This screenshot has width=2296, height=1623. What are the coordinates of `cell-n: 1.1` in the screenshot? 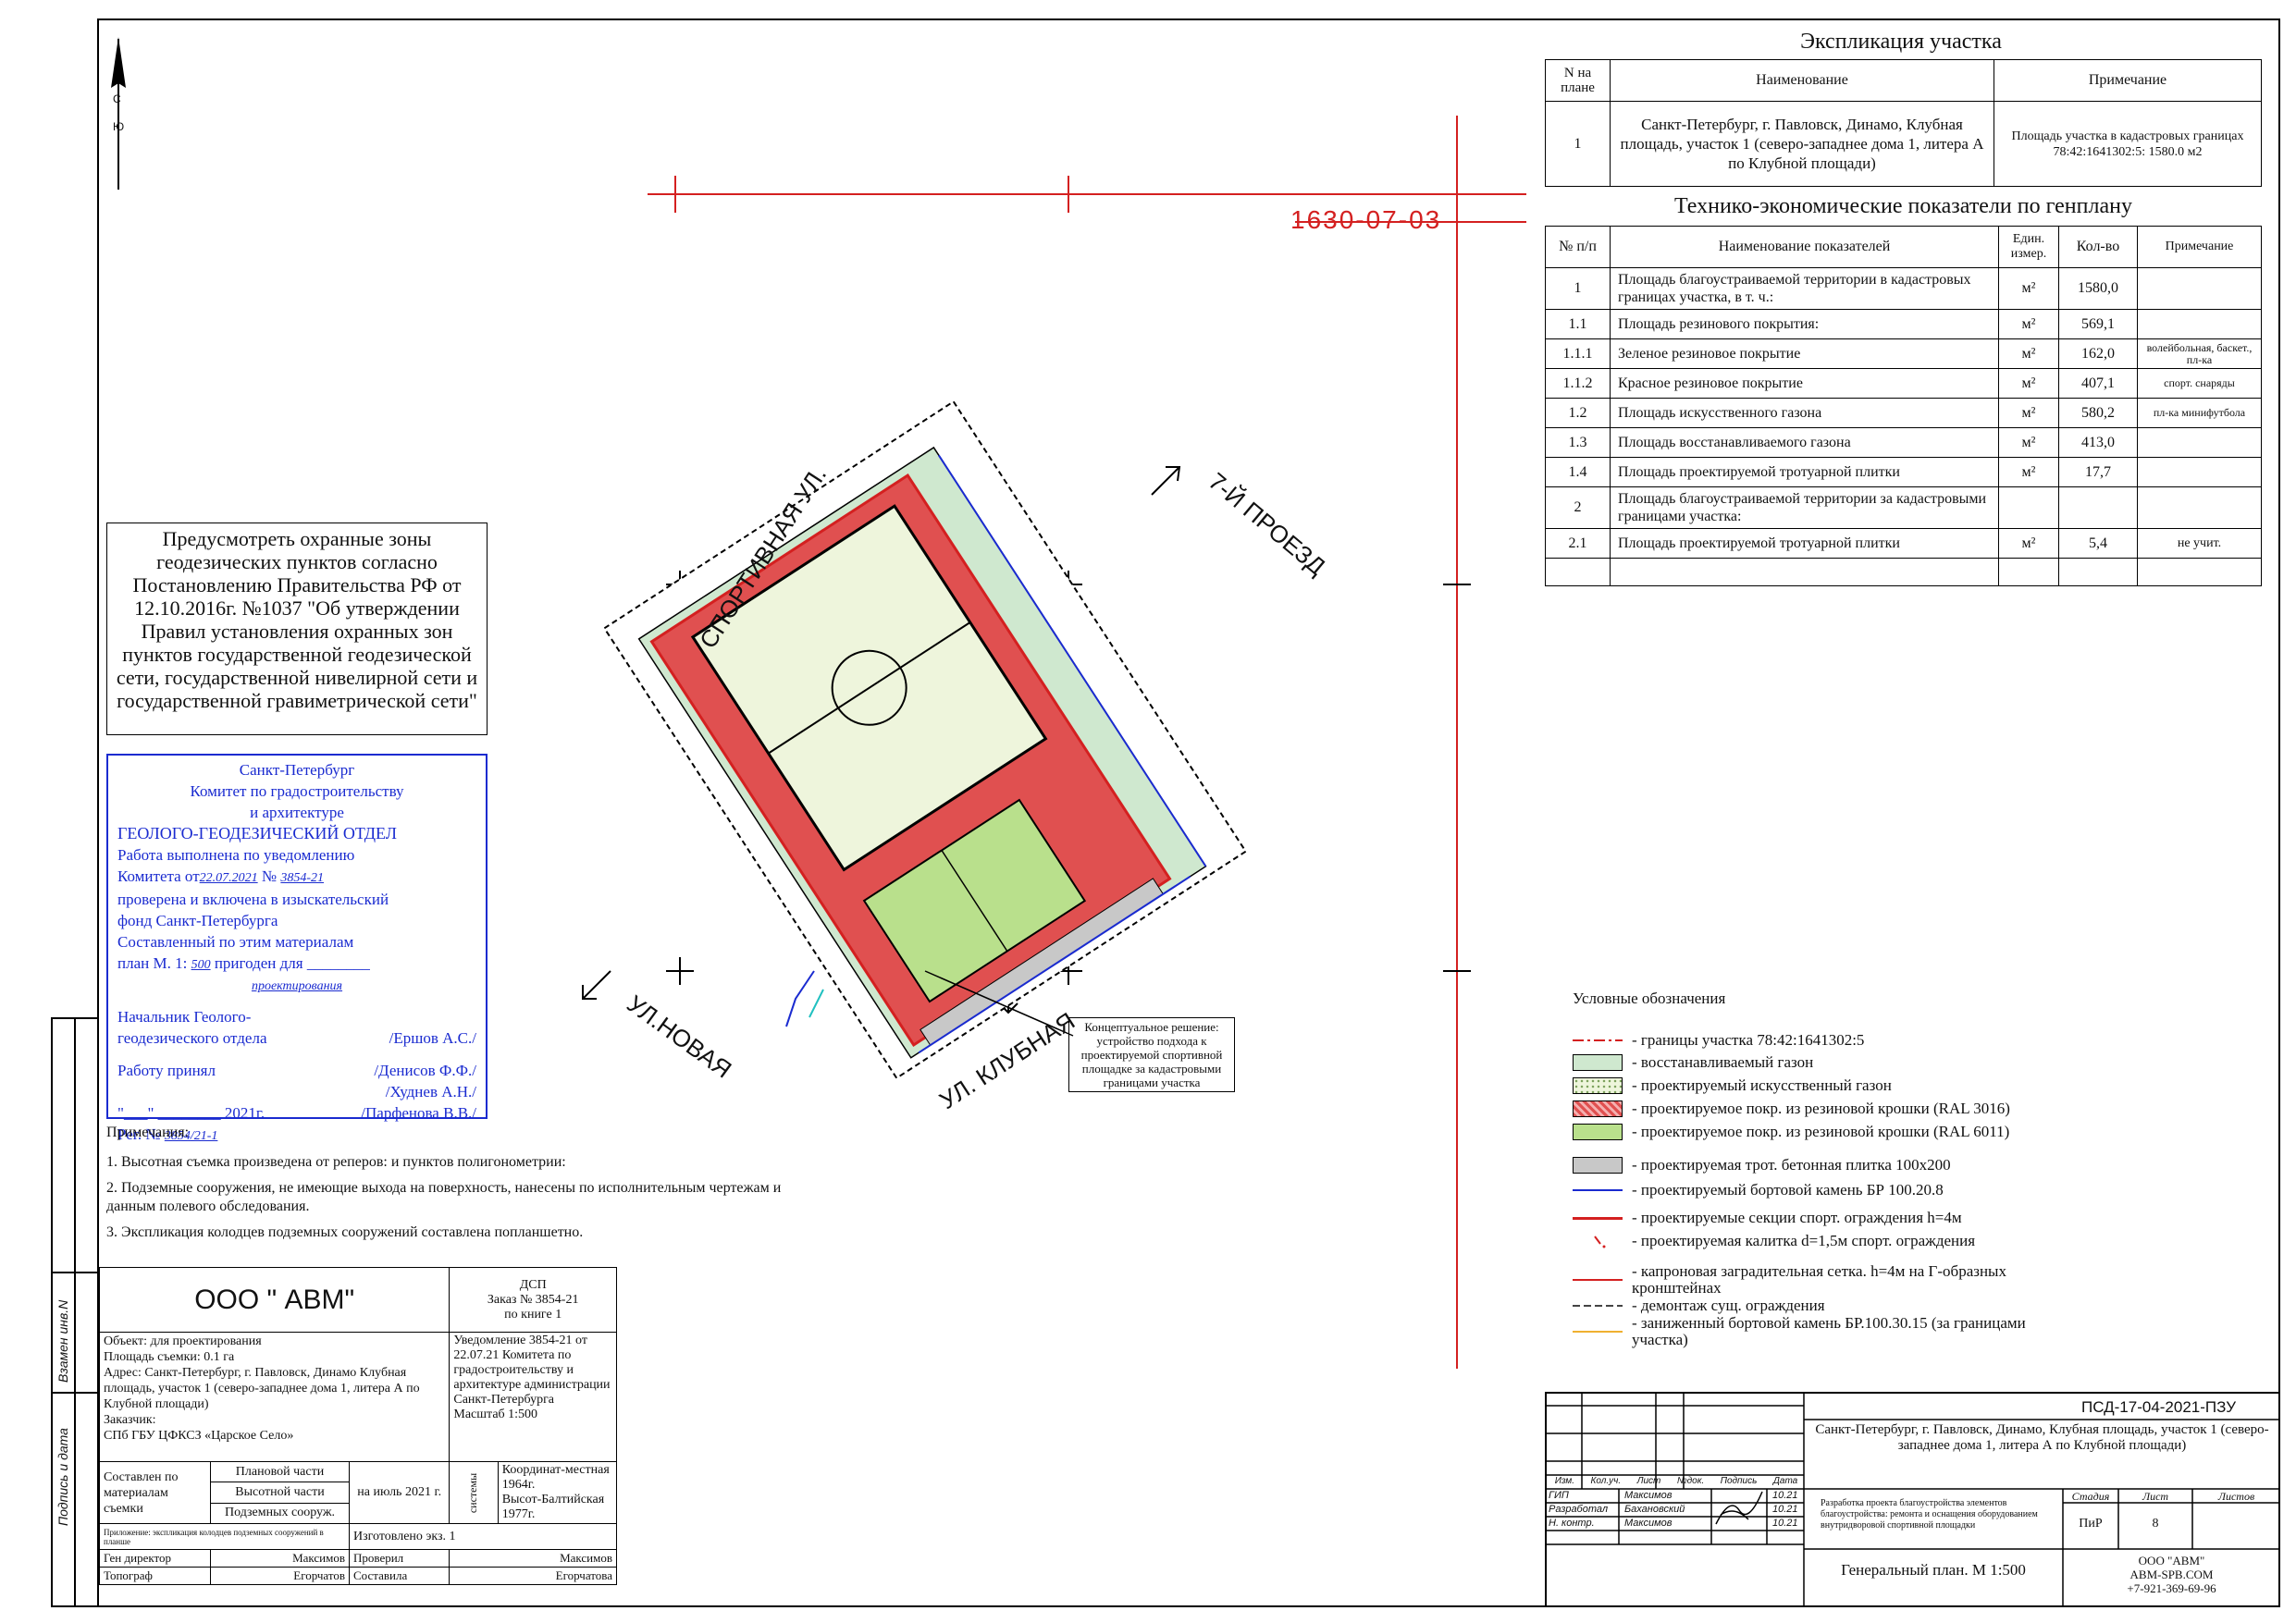 It's located at (1578, 324).